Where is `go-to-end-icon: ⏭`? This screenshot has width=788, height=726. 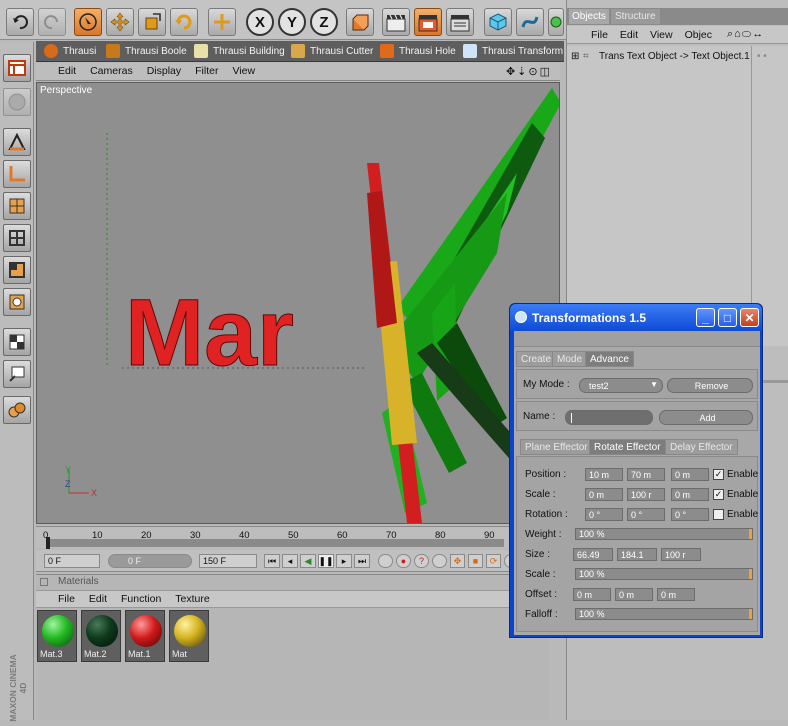
go-to-end-icon: ⏭ is located at coordinates (362, 561).